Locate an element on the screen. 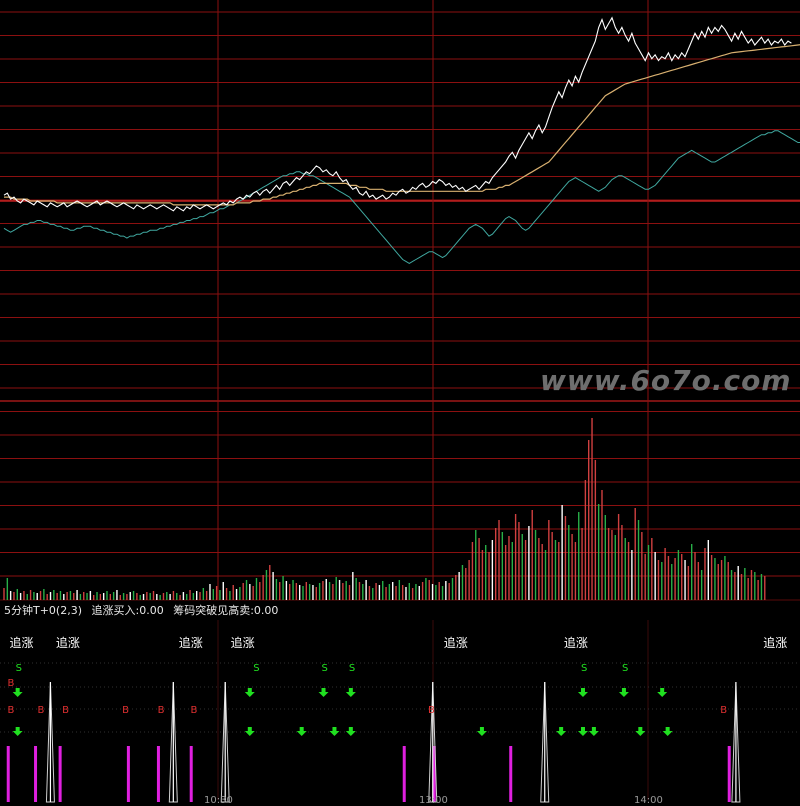 Image resolution: width=800 pixels, height=806 pixels. time-tick-label: 13:00 is located at coordinates (433, 800).